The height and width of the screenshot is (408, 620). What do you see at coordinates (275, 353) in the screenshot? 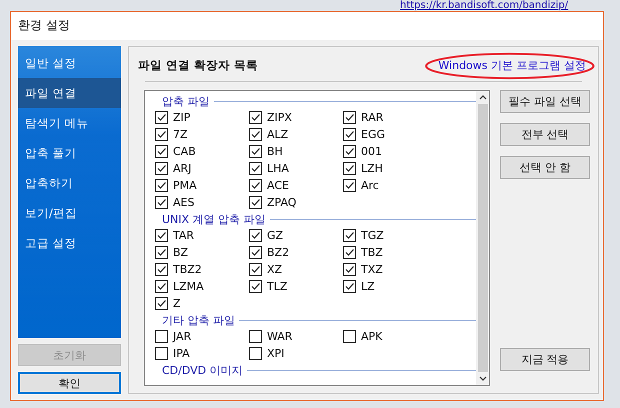
I see `extension-label: XPI` at bounding box center [275, 353].